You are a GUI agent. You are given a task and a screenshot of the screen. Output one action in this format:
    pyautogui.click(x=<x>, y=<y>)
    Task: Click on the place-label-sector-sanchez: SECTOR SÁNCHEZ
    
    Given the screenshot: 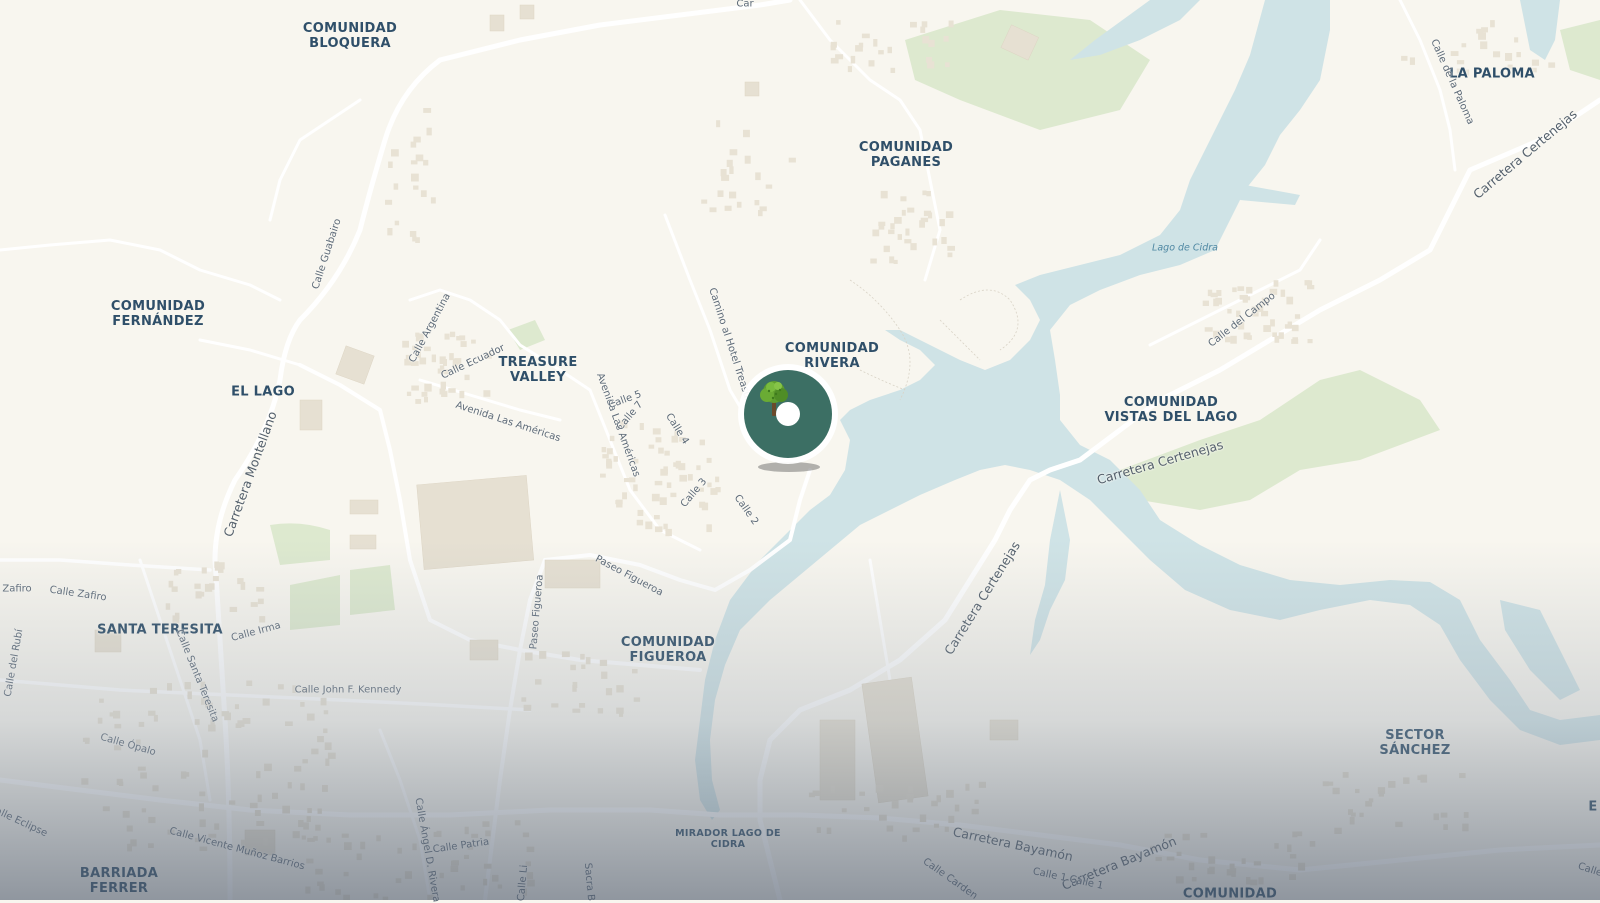 What is the action you would take?
    pyautogui.click(x=1415, y=743)
    